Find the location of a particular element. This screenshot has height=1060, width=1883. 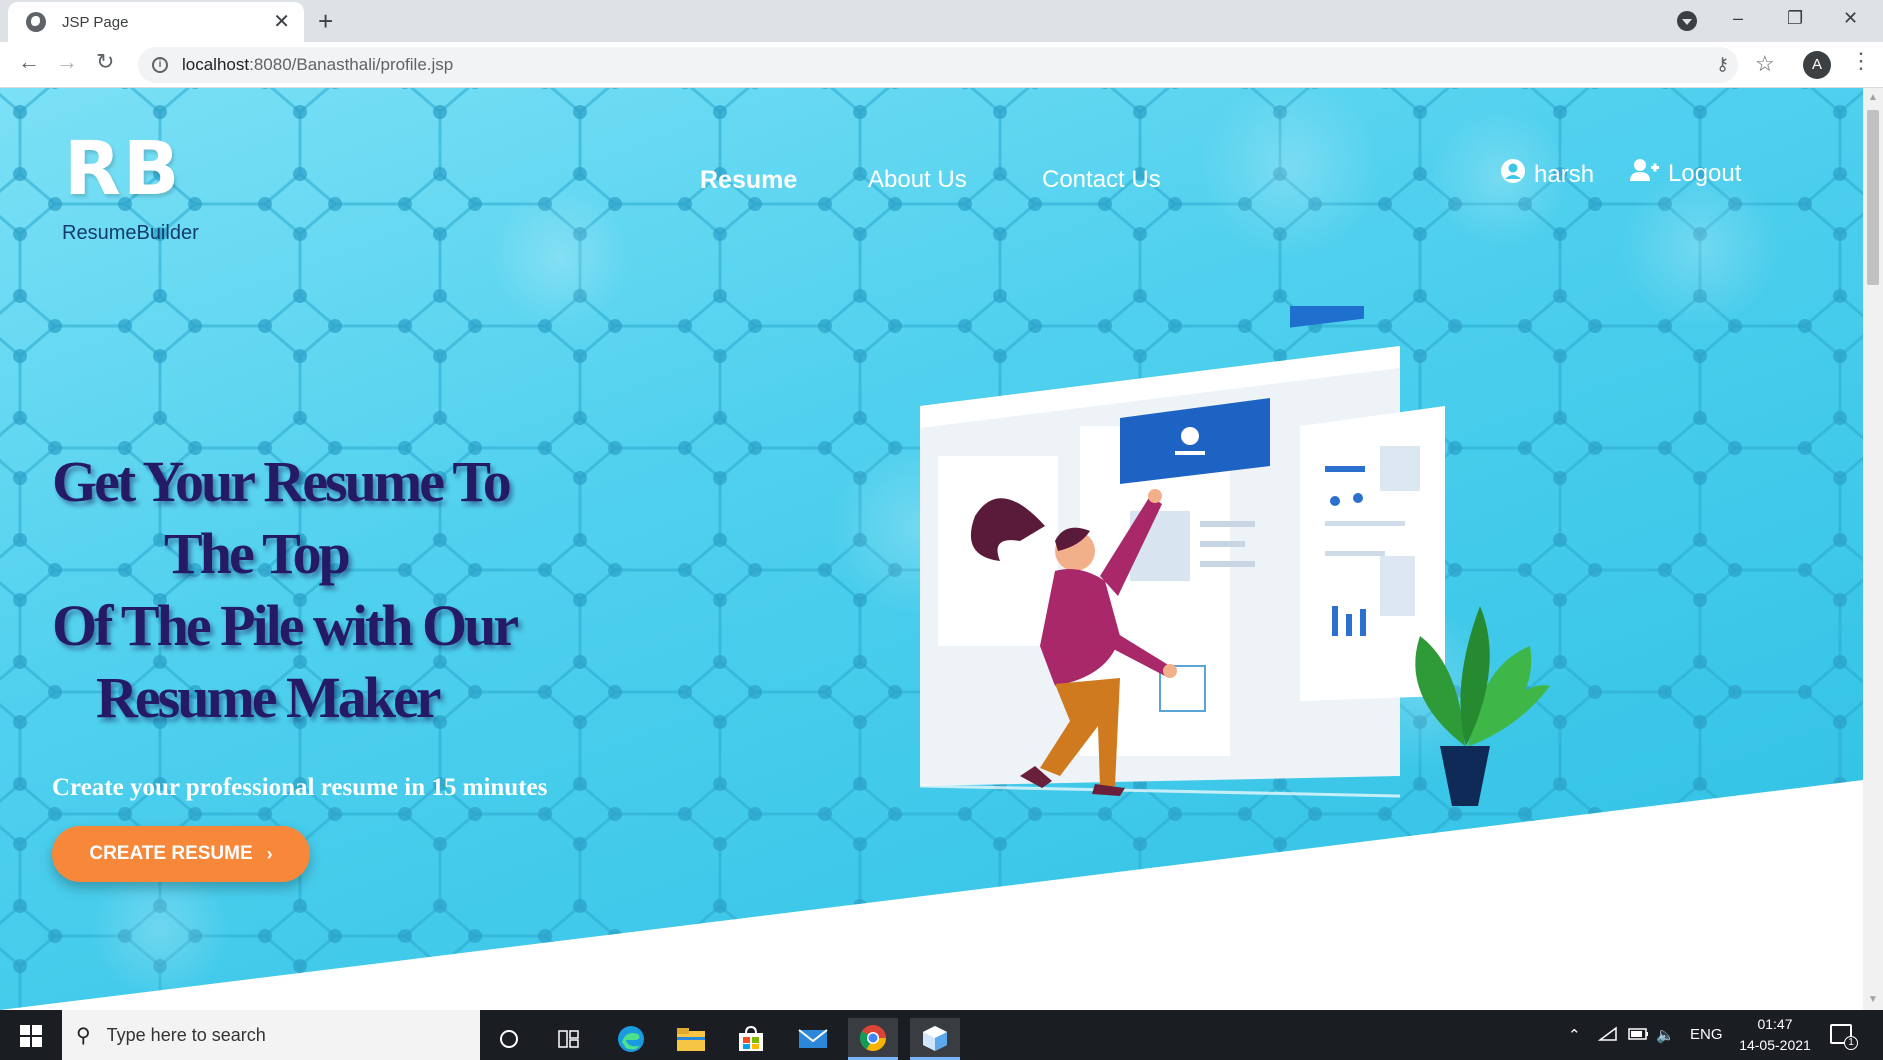

star-icon: ☆ is located at coordinates (1765, 64).